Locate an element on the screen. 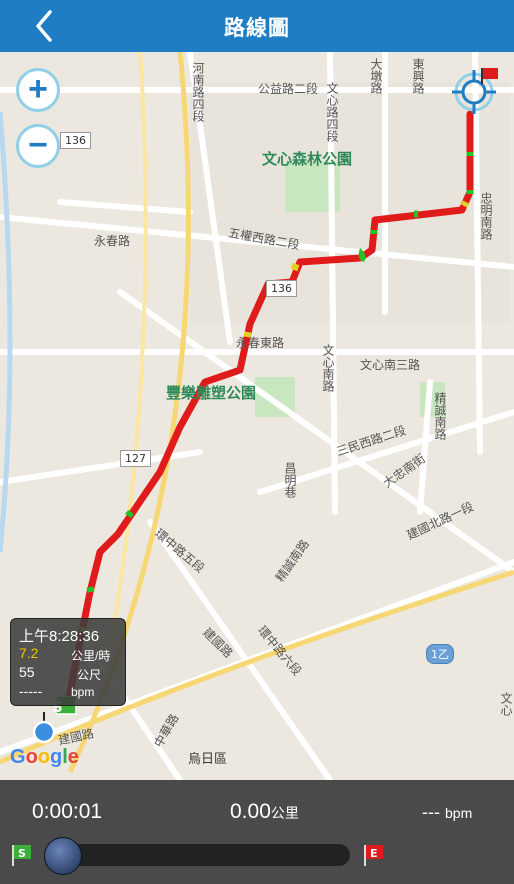 The height and width of the screenshot is (884, 514). popup-heart-rate-unit: bpm is located at coordinates (83, 692).